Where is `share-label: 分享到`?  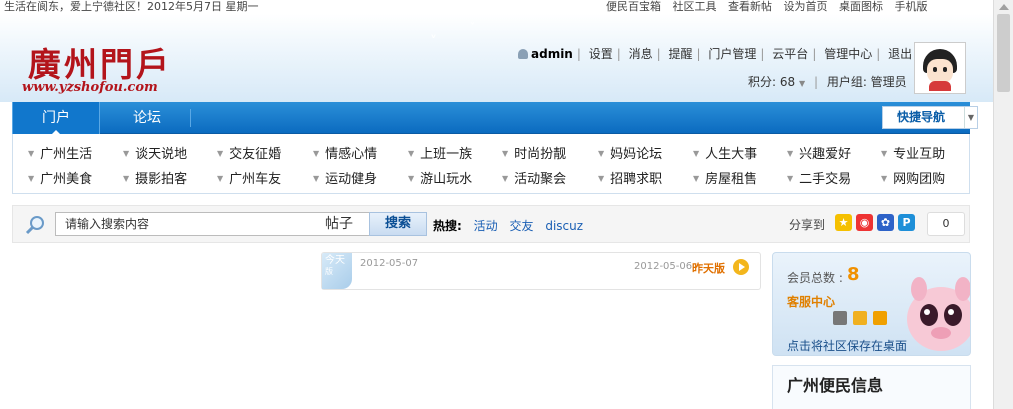 share-label: 分享到 is located at coordinates (807, 225).